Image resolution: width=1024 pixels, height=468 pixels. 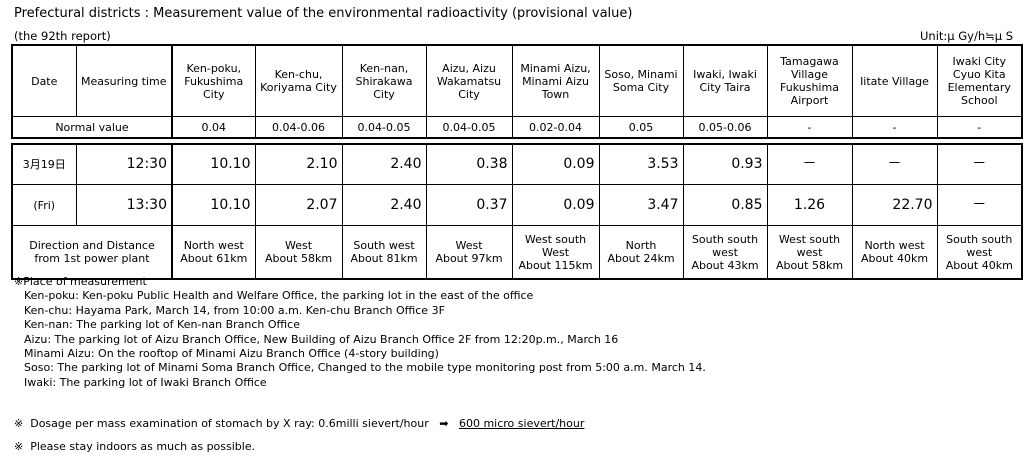 What do you see at coordinates (298, 164) in the screenshot?
I see `measurement-value: 2.10` at bounding box center [298, 164].